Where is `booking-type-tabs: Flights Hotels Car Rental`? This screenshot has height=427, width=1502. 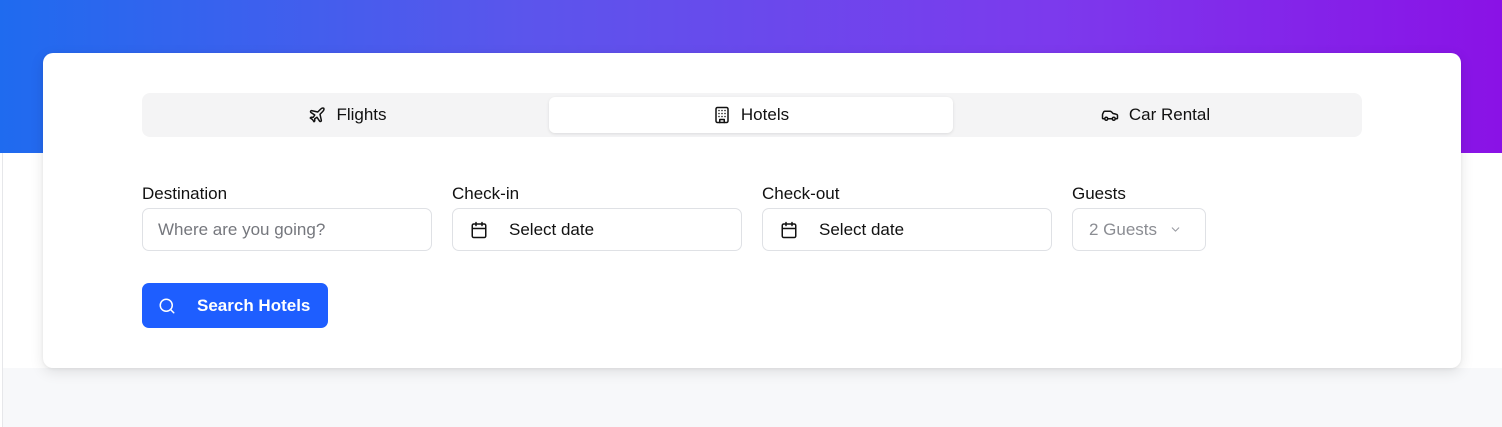
booking-type-tabs: Flights Hotels Car Rental is located at coordinates (752, 115).